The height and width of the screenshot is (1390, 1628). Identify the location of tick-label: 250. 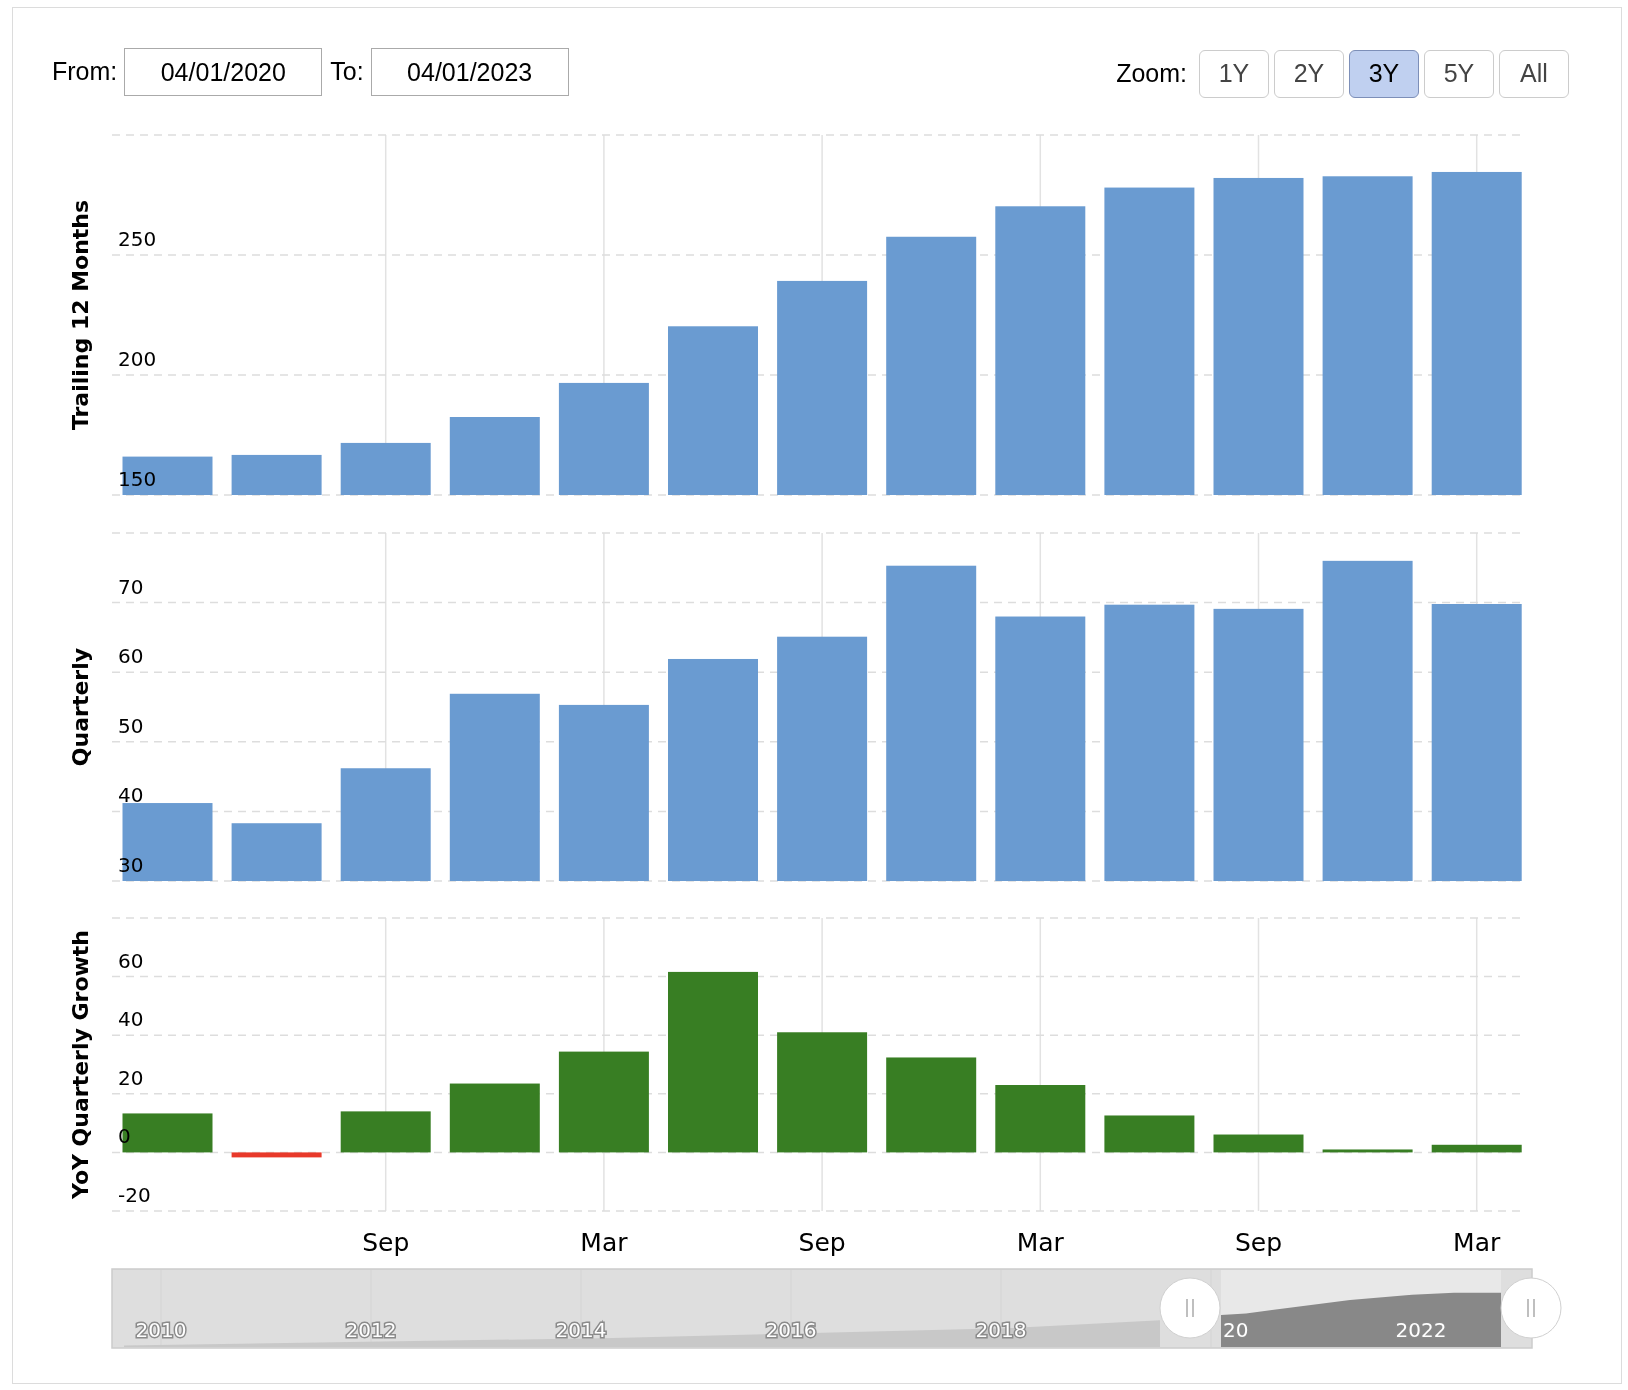
(137, 239).